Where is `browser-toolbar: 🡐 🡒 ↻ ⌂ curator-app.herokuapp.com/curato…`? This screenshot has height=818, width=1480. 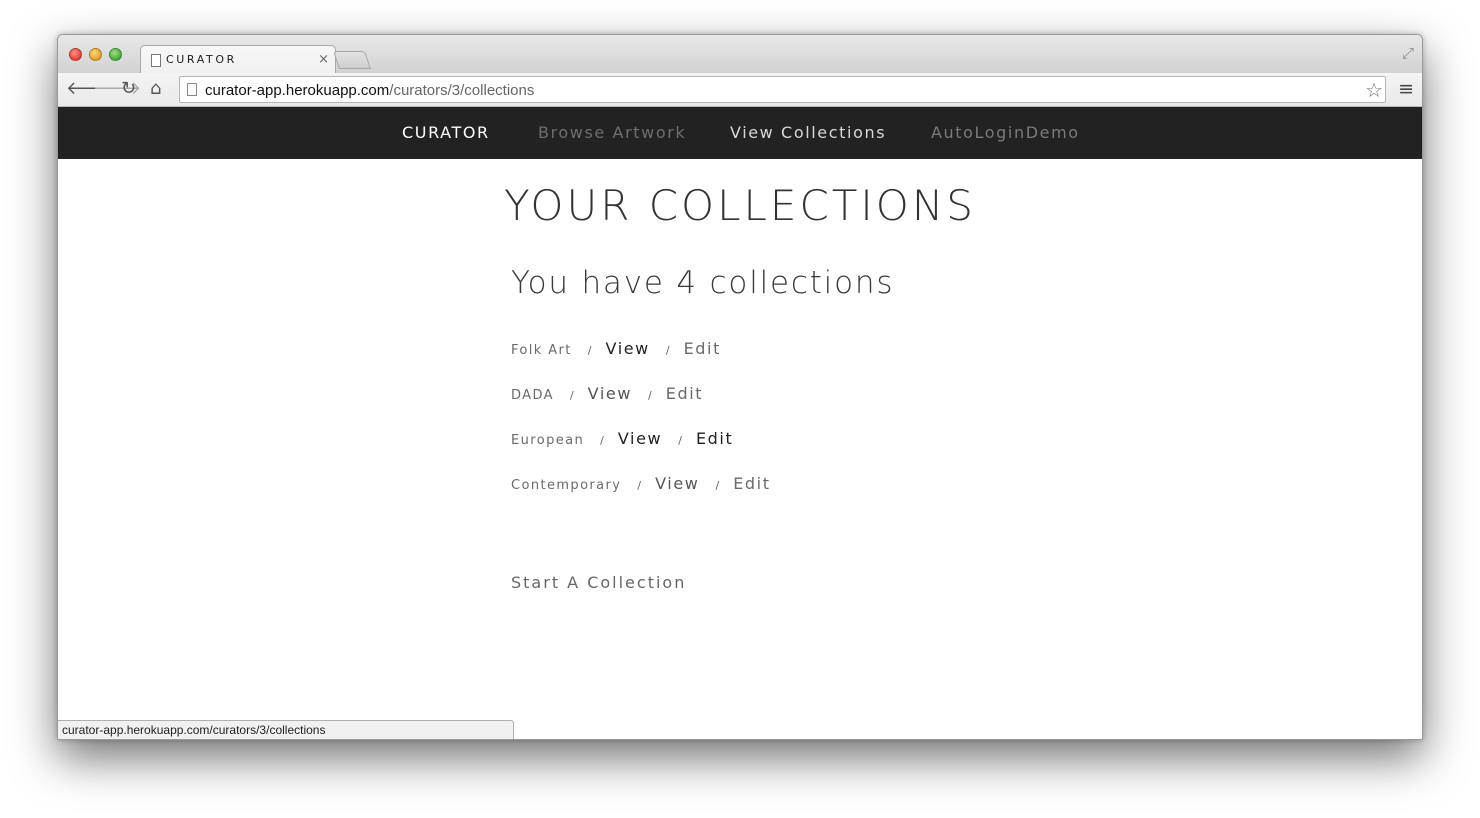
browser-toolbar: 🡐 🡒 ↻ ⌂ curator-app.herokuapp.com/curato… is located at coordinates (740, 90).